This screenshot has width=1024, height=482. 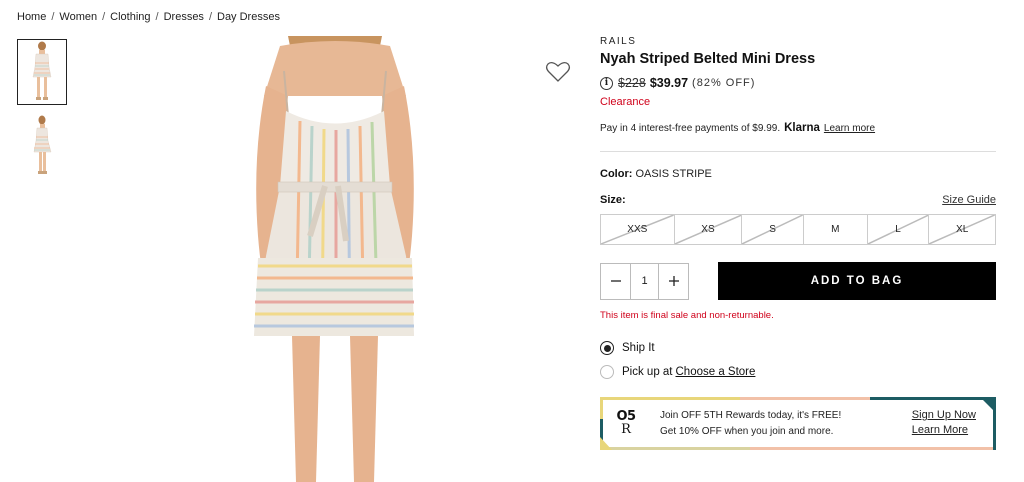 I want to click on thumbnail-side, so click(x=42, y=146).